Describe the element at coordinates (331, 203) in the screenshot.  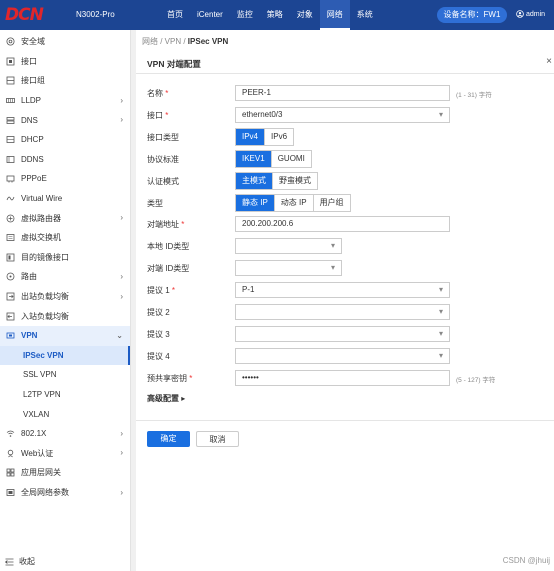
I see `type-user-group-option: 用户组` at that location.